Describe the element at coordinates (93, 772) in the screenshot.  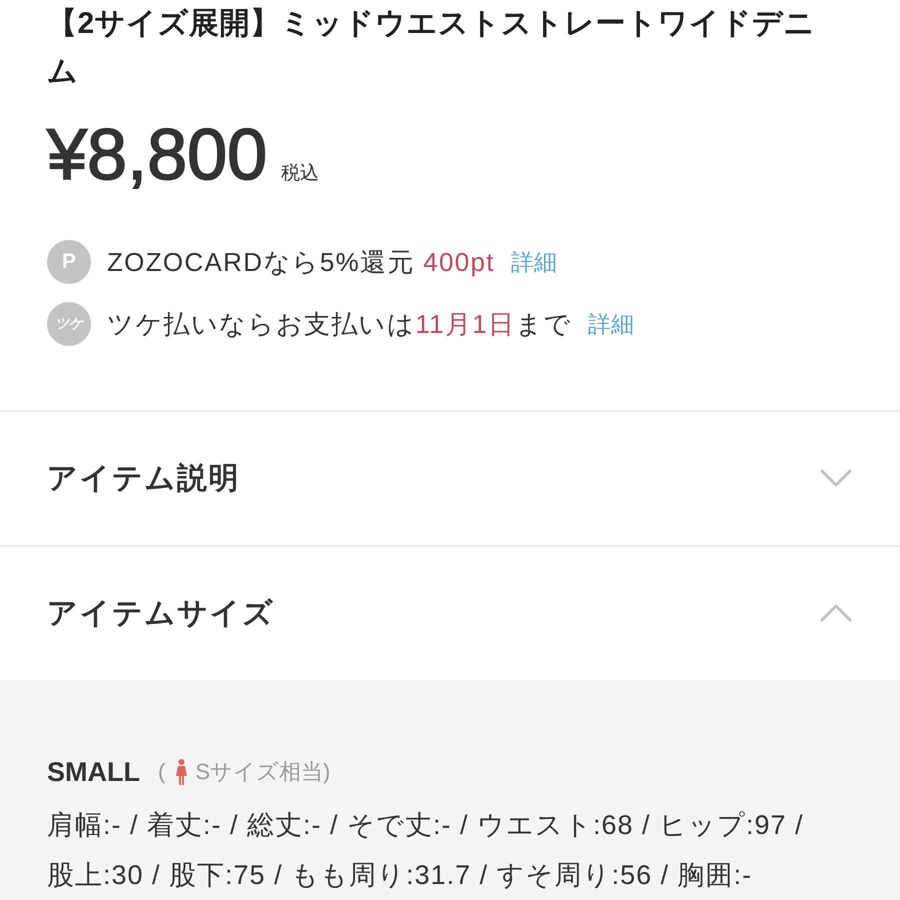
I see `size-name: SMALL` at that location.